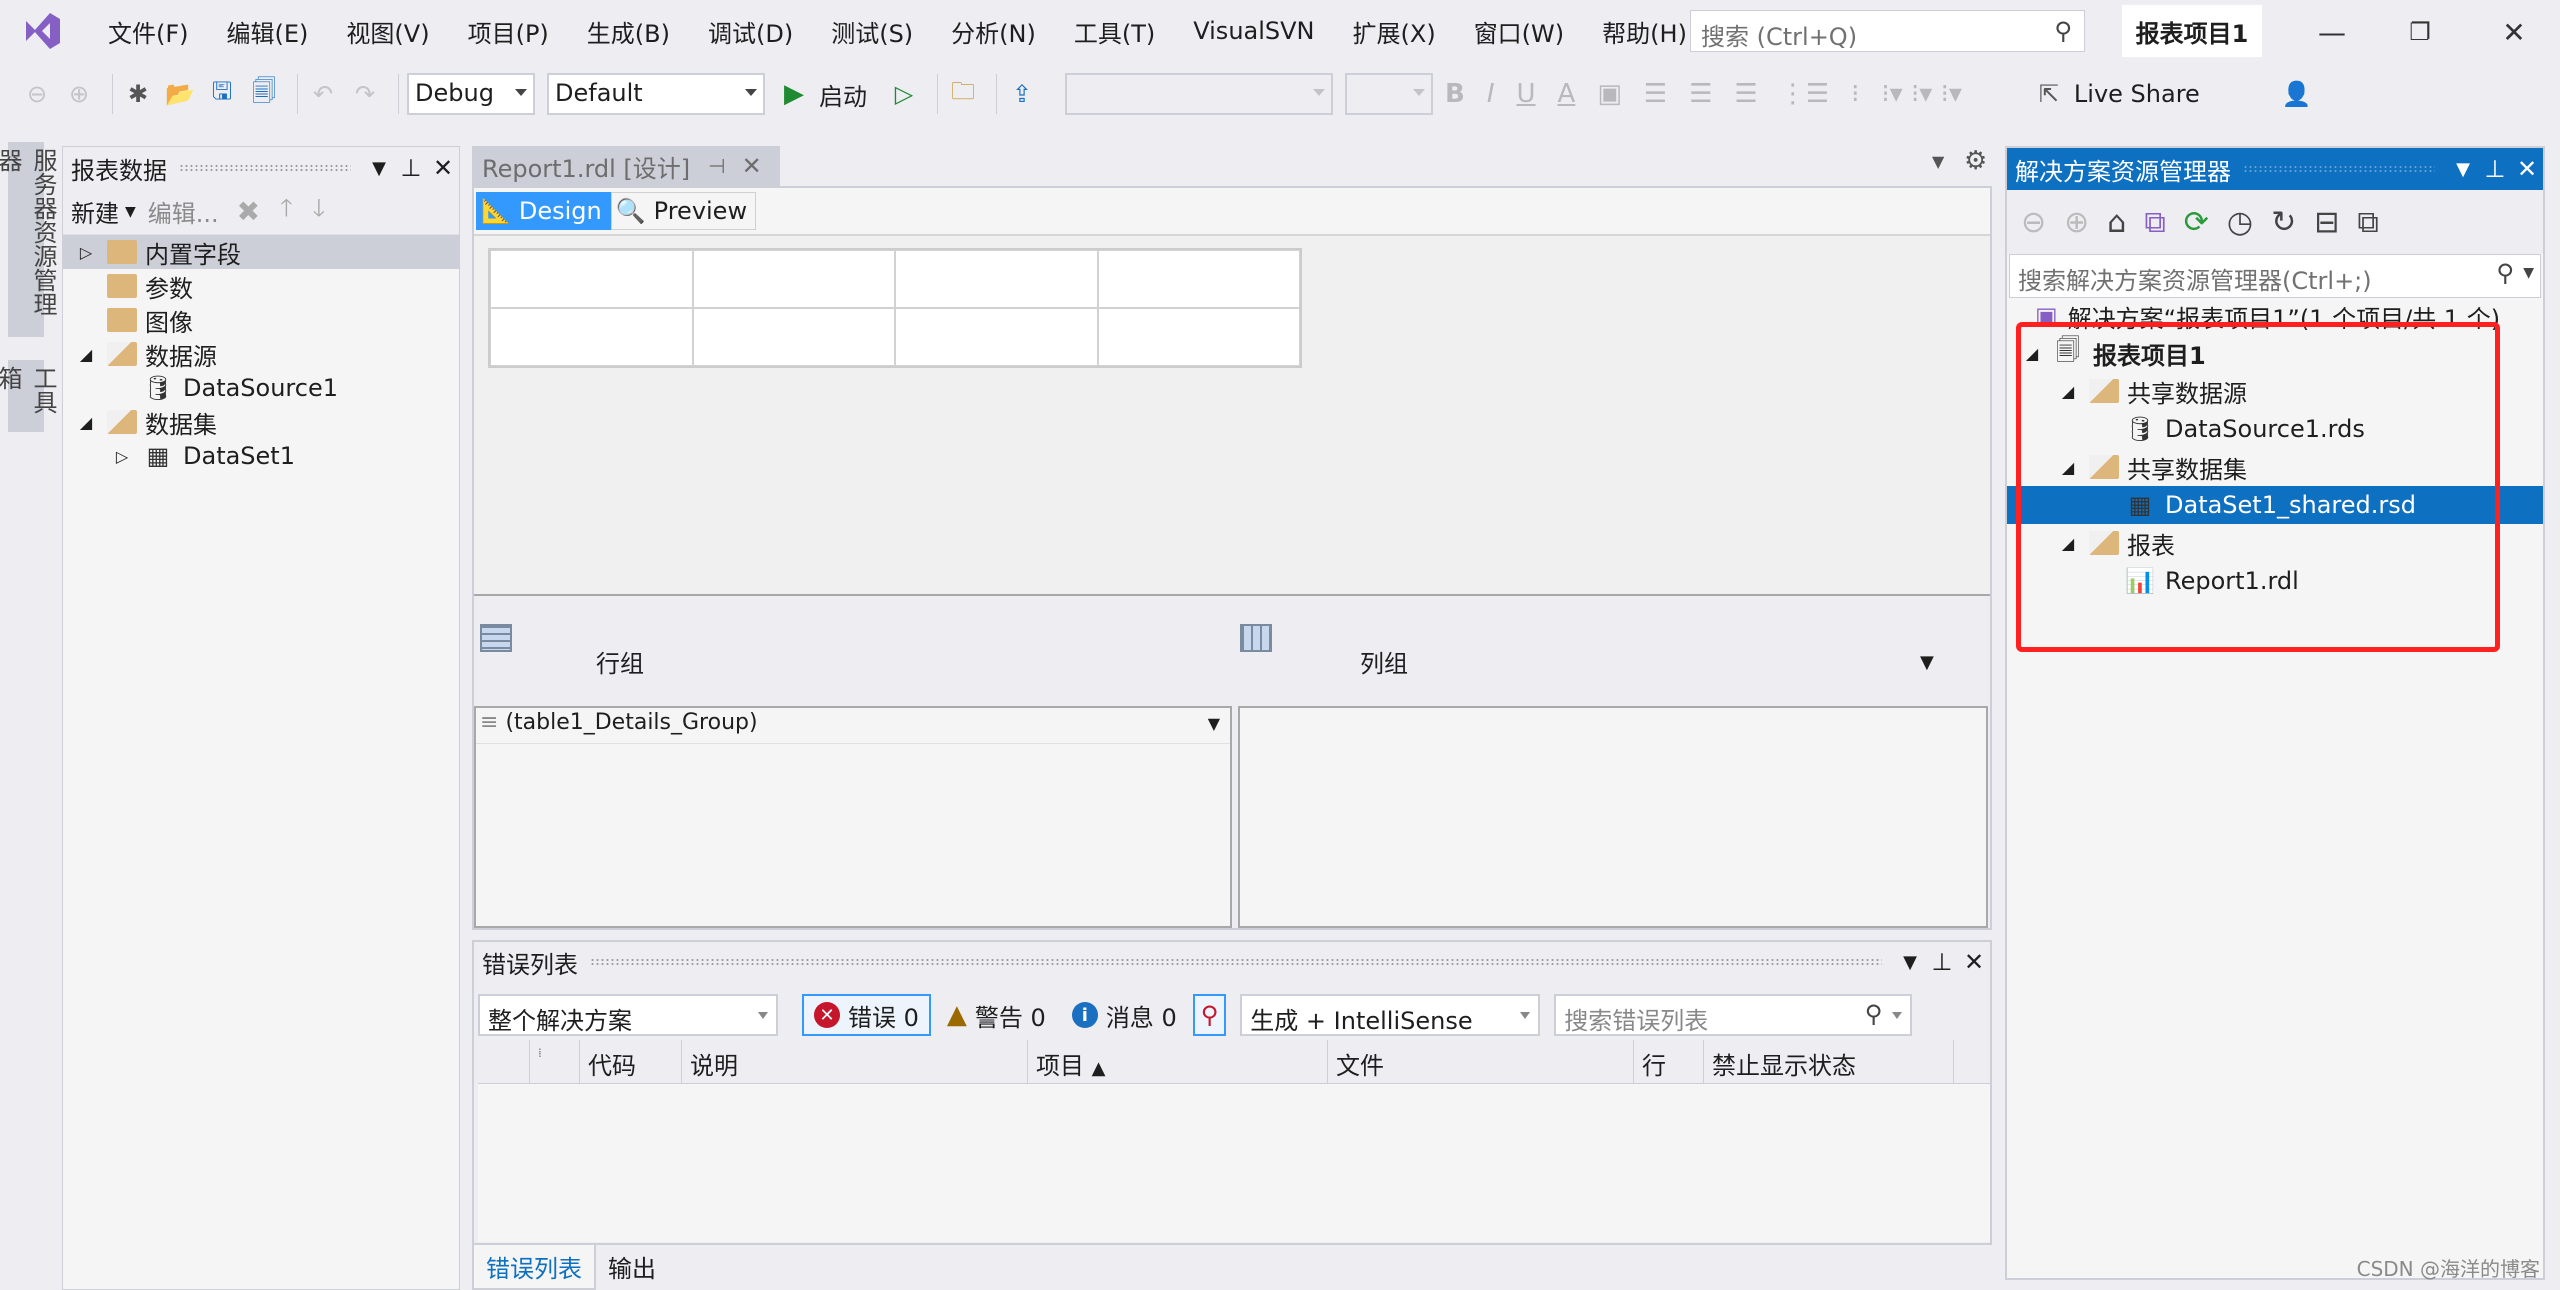 The height and width of the screenshot is (1290, 2560). Describe the element at coordinates (794, 94) in the screenshot. I see `start-play-icon: ▶` at that location.